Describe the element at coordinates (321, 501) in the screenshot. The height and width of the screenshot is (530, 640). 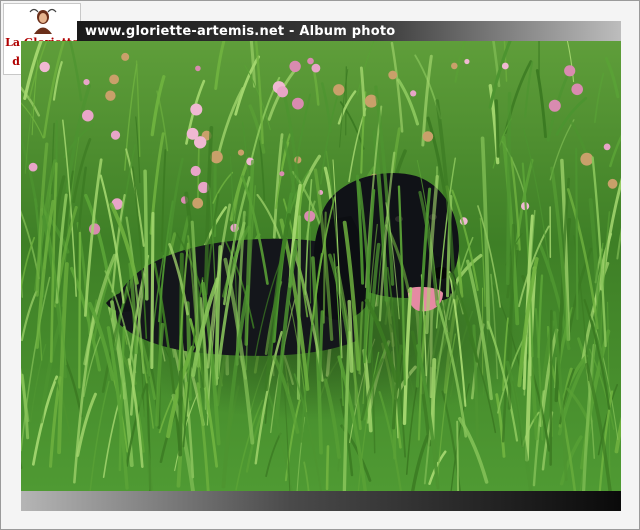
I see `footer-bar` at that location.